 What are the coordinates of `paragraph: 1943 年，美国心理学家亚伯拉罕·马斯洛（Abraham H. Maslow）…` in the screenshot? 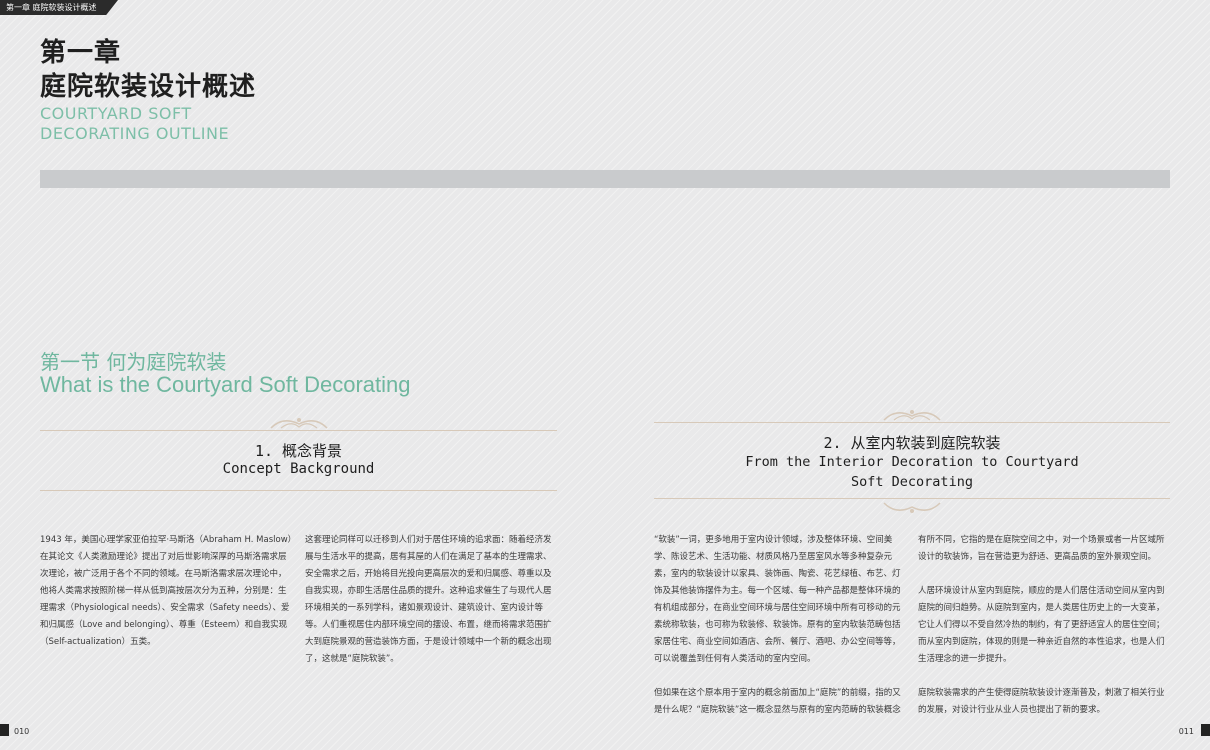 It's located at (166, 591).